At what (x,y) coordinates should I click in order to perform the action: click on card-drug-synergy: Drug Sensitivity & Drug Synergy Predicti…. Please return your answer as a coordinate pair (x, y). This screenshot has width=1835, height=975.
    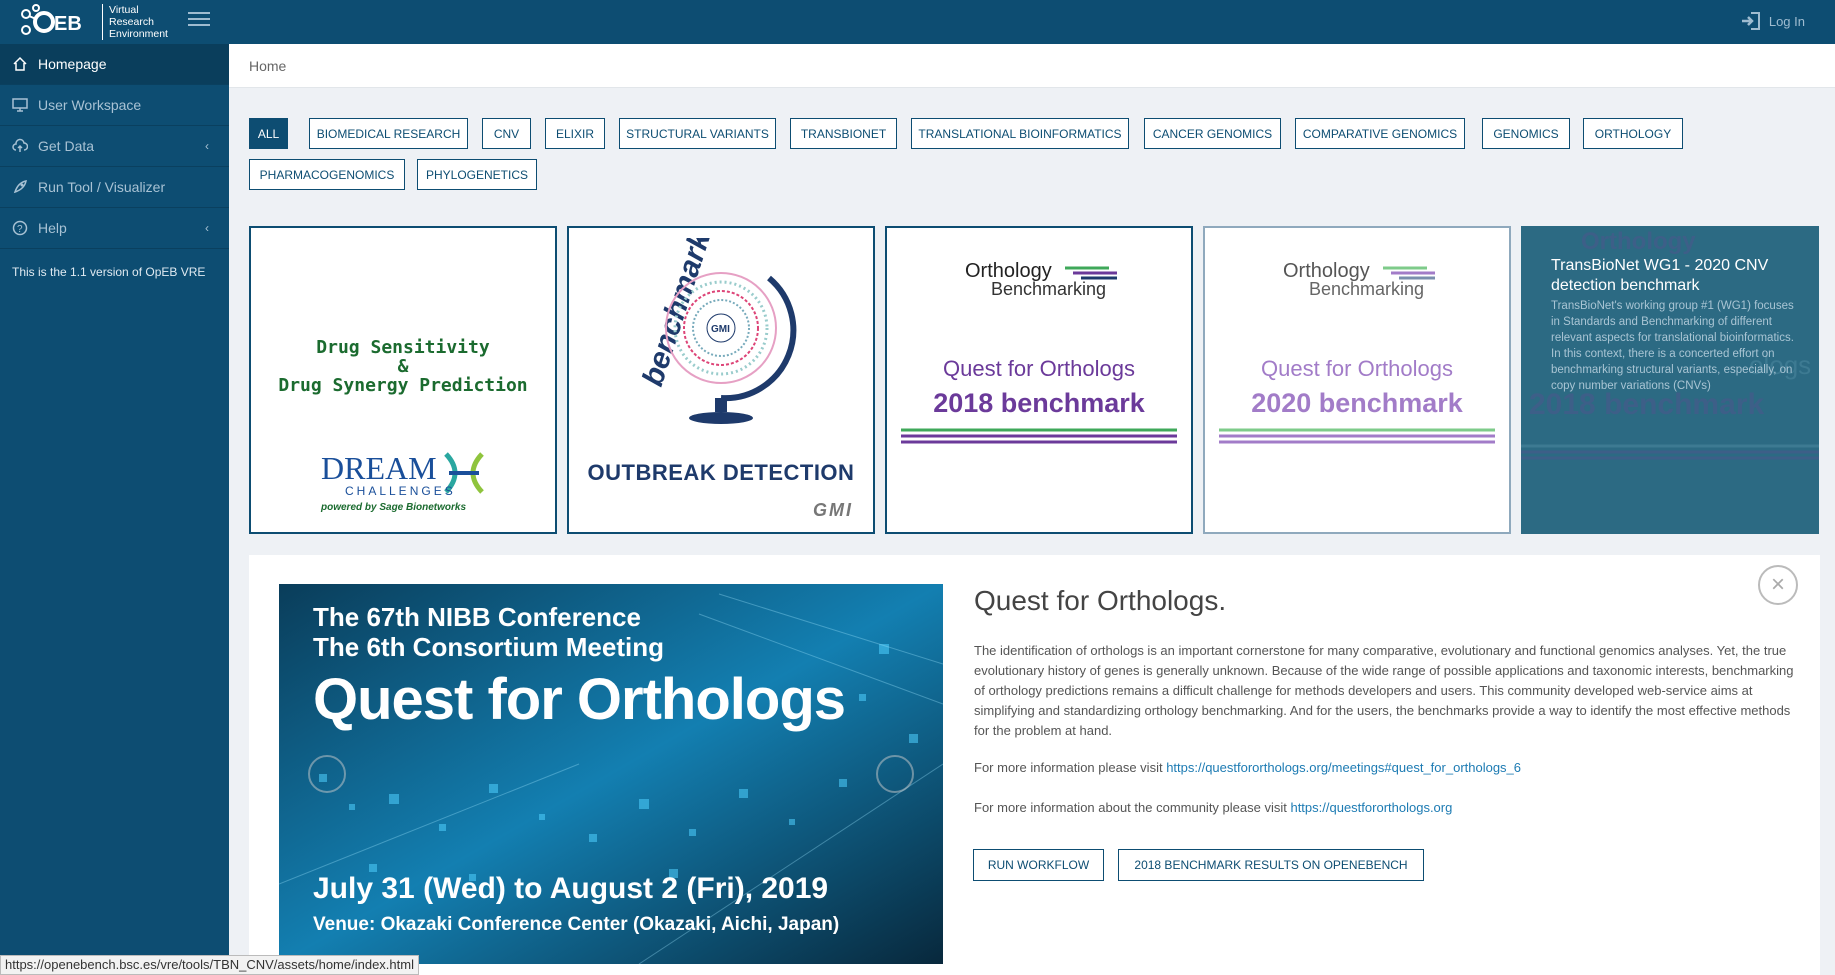
    Looking at the image, I should click on (403, 380).